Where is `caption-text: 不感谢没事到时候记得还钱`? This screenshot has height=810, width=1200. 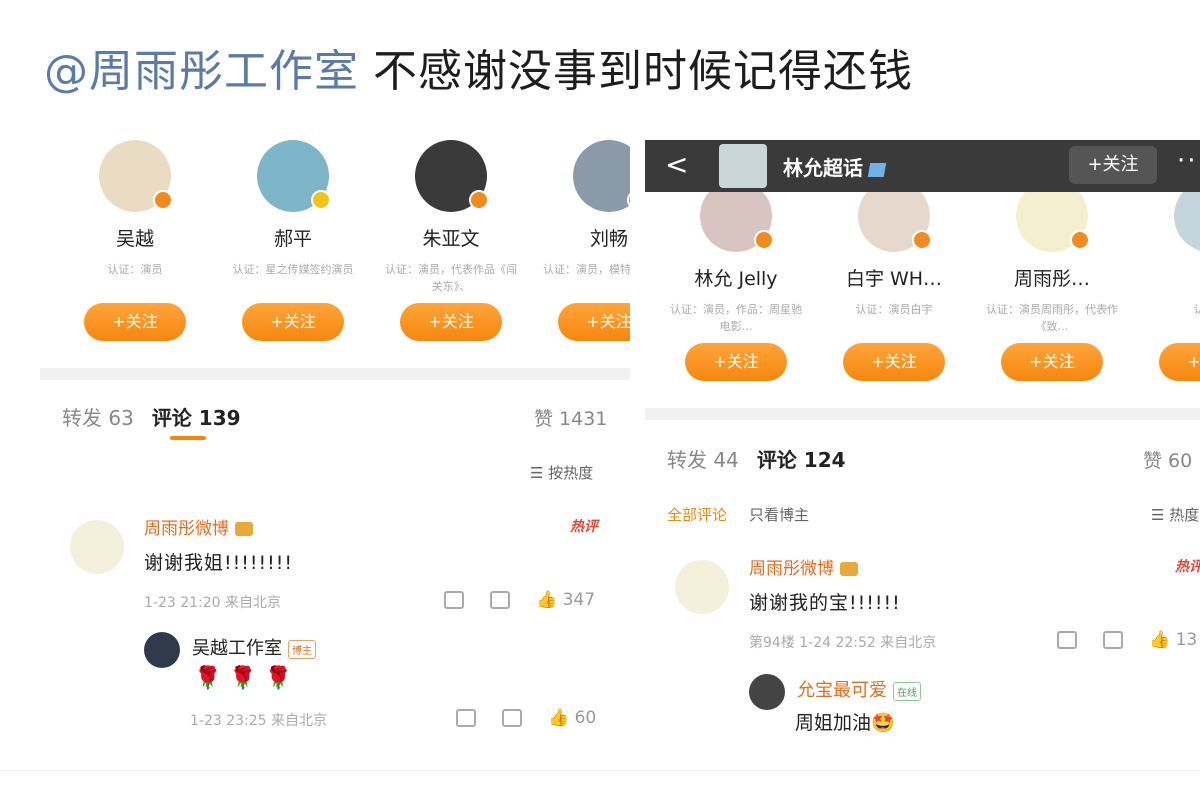 caption-text: 不感谢没事到时候记得还钱 is located at coordinates (643, 71).